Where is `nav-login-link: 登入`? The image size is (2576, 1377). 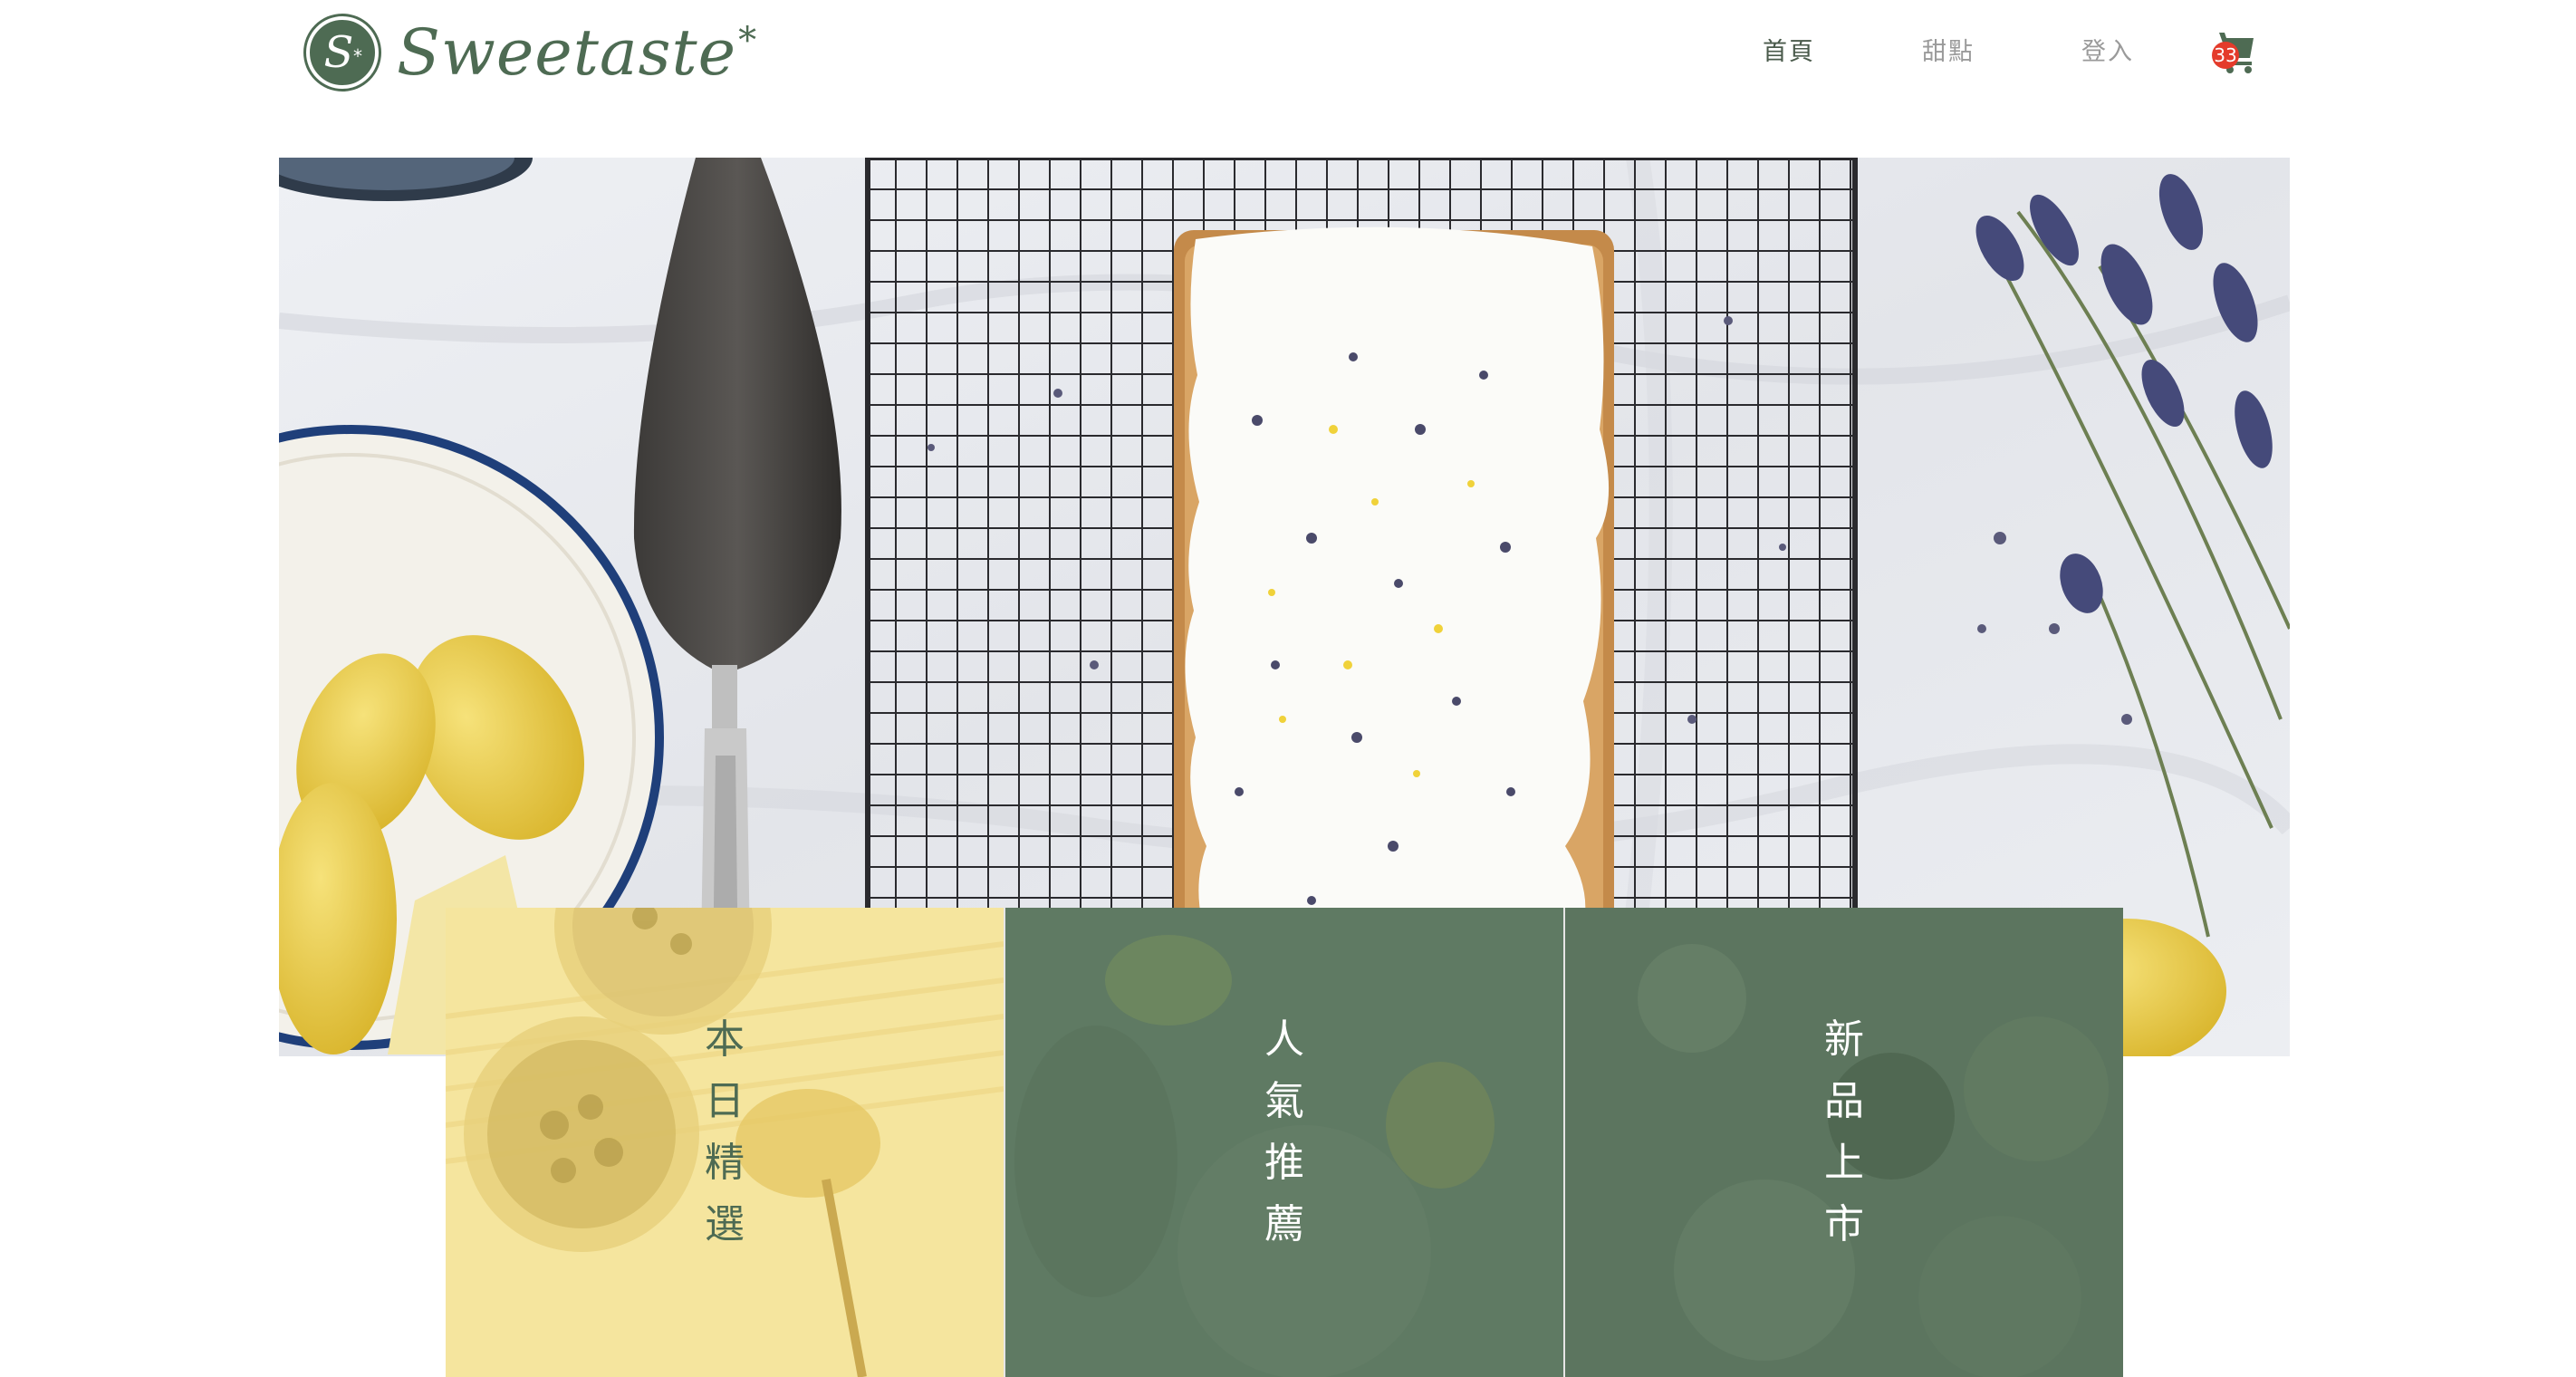
nav-login-link: 登入 is located at coordinates (2107, 52).